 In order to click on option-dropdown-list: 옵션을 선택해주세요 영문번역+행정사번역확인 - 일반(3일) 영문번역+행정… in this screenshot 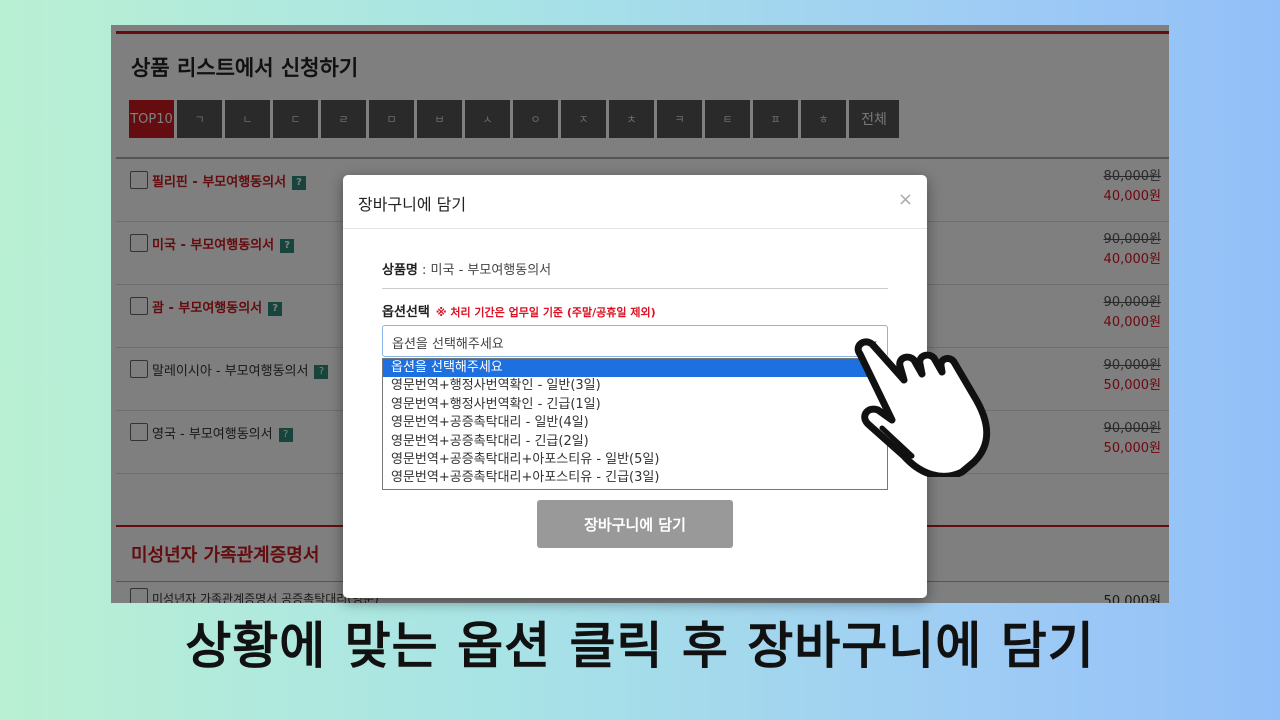, I will do `click(635, 424)`.